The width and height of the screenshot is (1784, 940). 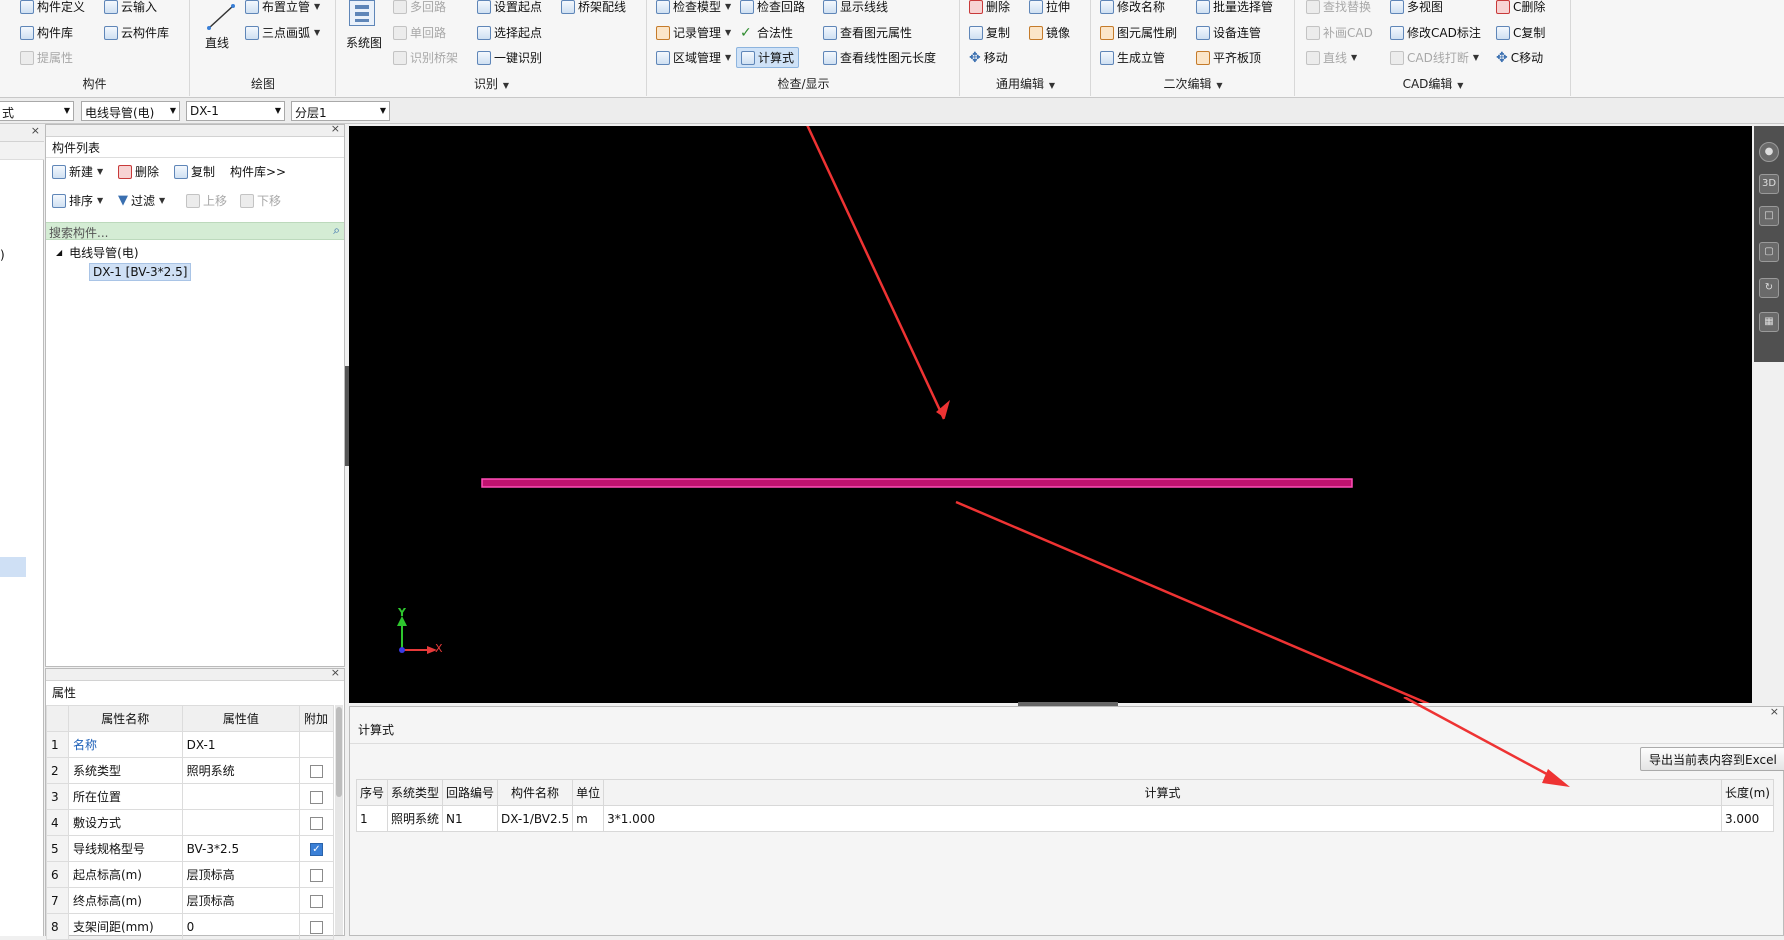 What do you see at coordinates (52, 7) in the screenshot?
I see `component-define-button: 构件定义` at bounding box center [52, 7].